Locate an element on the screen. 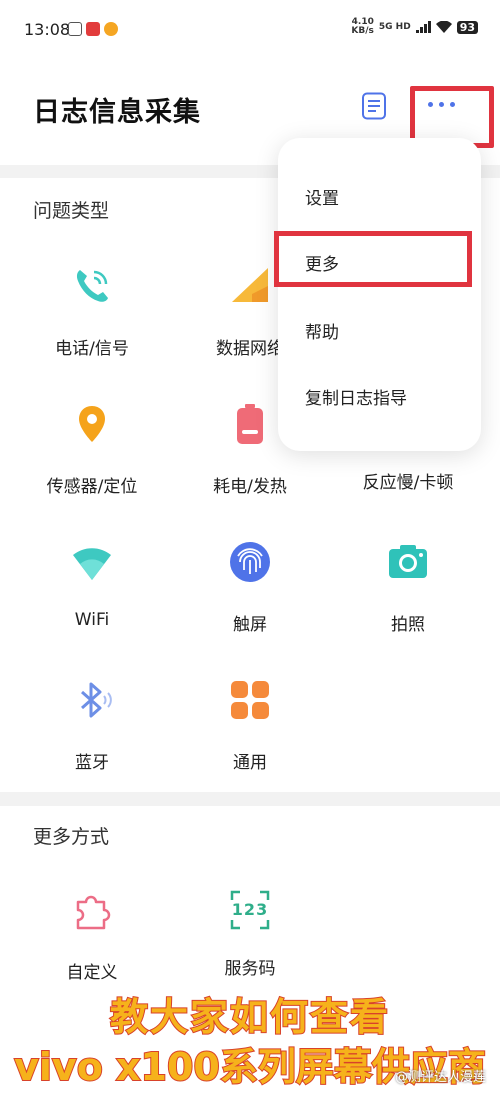  section-title-more-methods: 更多方式 is located at coordinates (71, 837).